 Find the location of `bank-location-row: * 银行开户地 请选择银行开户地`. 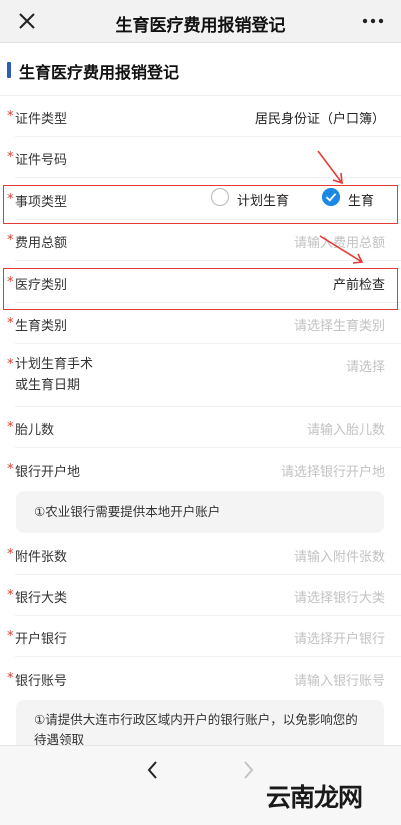

bank-location-row: * 银行开户地 请选择银行开户地 is located at coordinates (200, 469).